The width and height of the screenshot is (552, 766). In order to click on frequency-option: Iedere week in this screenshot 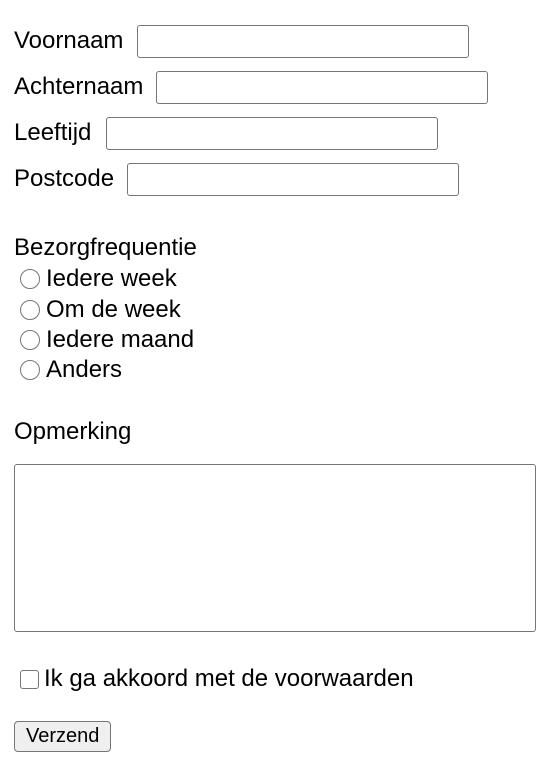, I will do `click(98, 279)`.